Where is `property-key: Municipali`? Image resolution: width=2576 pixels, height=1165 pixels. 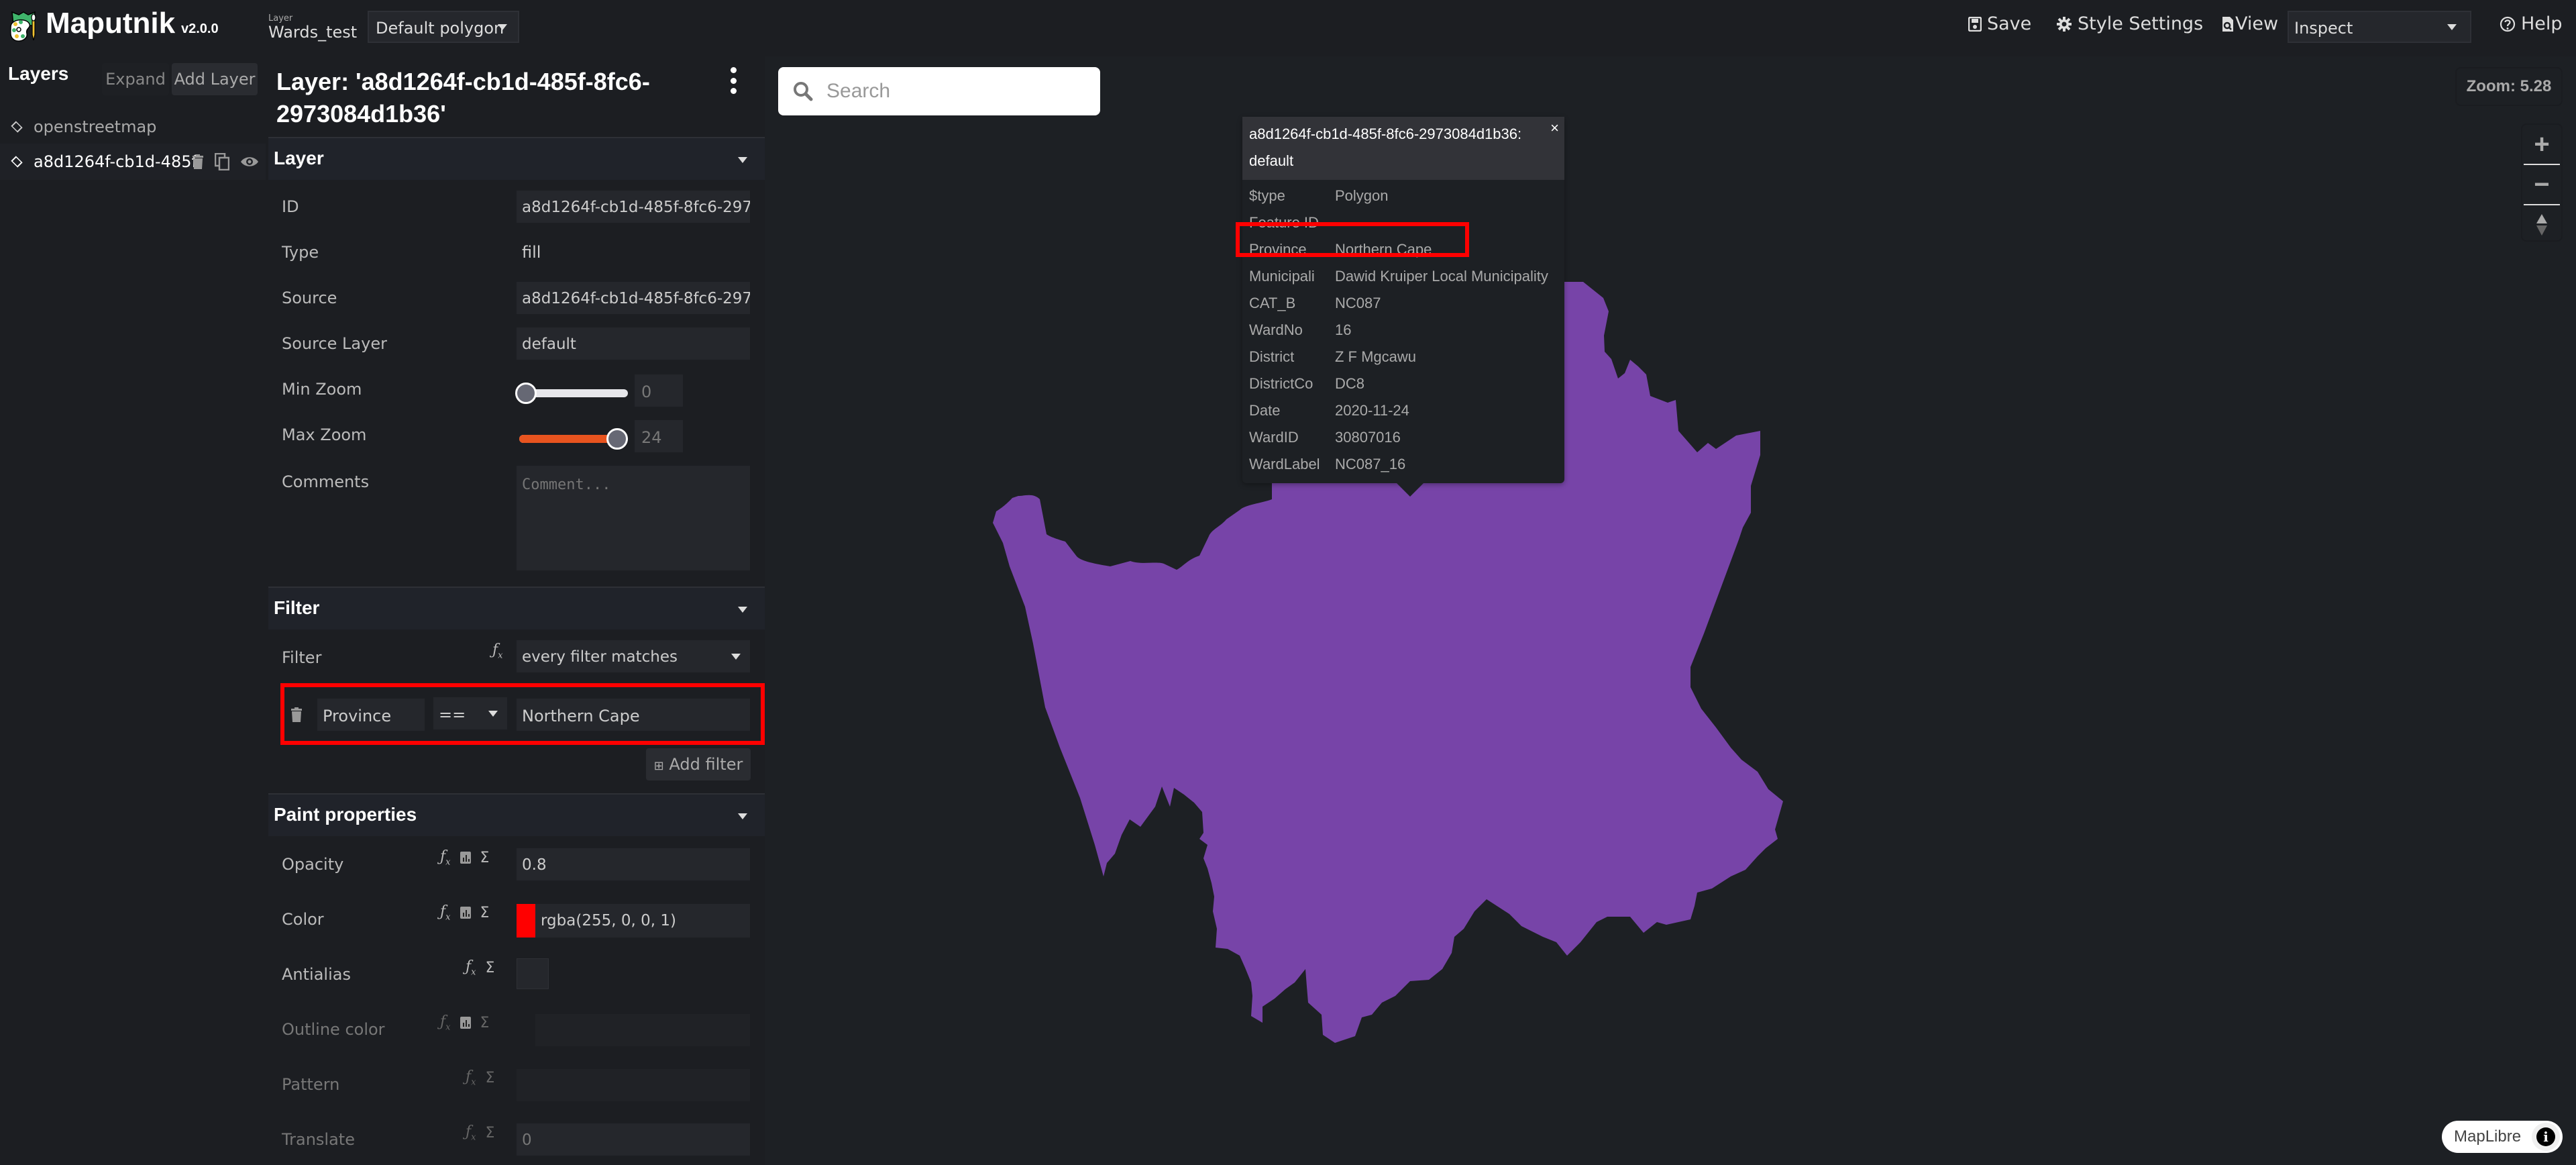 property-key: Municipali is located at coordinates (1282, 276).